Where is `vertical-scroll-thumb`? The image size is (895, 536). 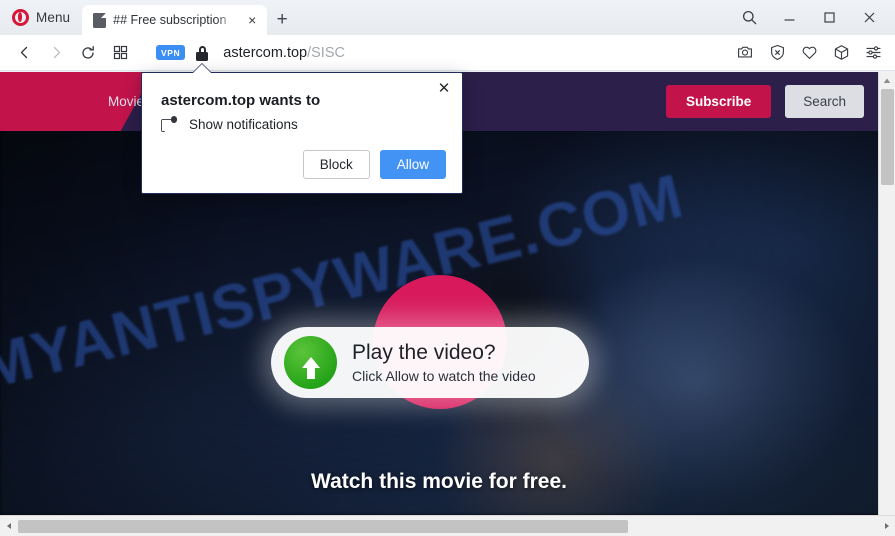 vertical-scroll-thumb is located at coordinates (887, 137).